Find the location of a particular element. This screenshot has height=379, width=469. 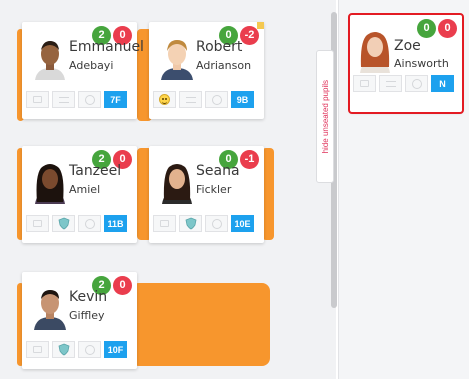

group-tag: 7F is located at coordinates (115, 99).